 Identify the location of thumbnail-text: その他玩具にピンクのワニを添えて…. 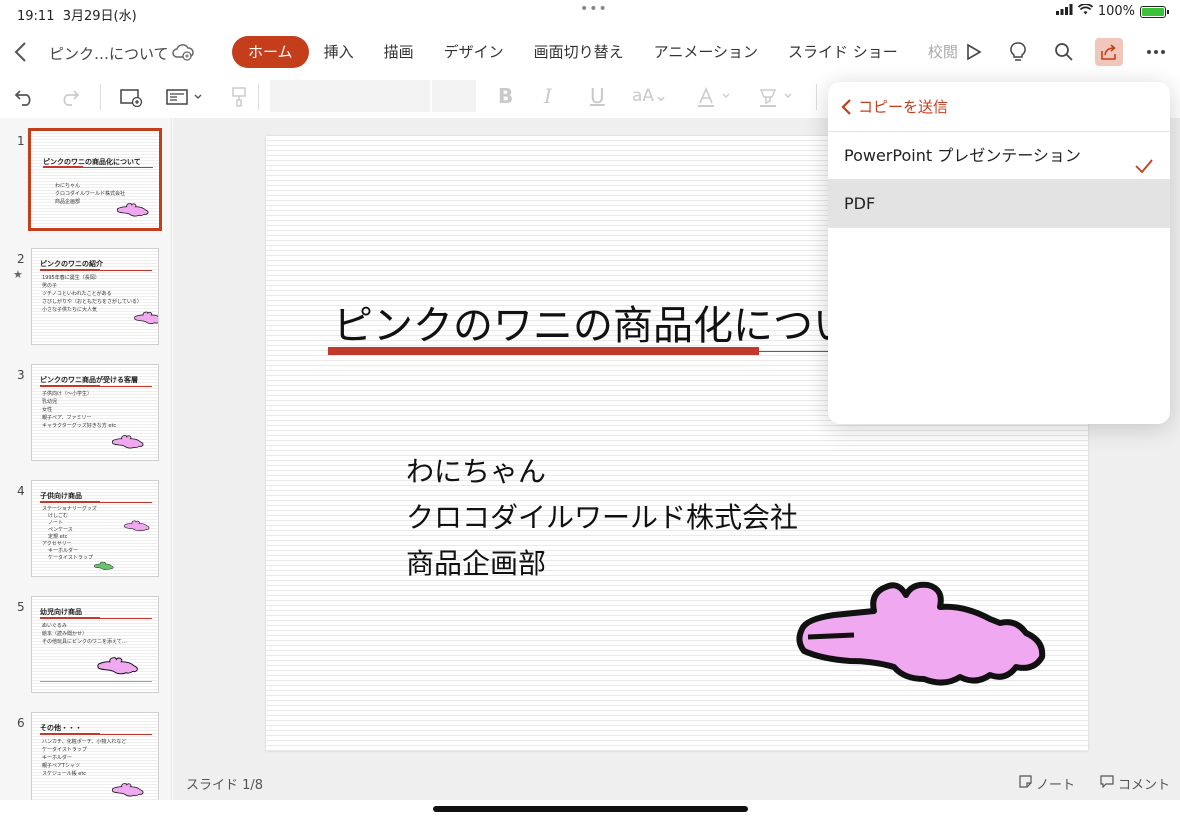
(84, 642).